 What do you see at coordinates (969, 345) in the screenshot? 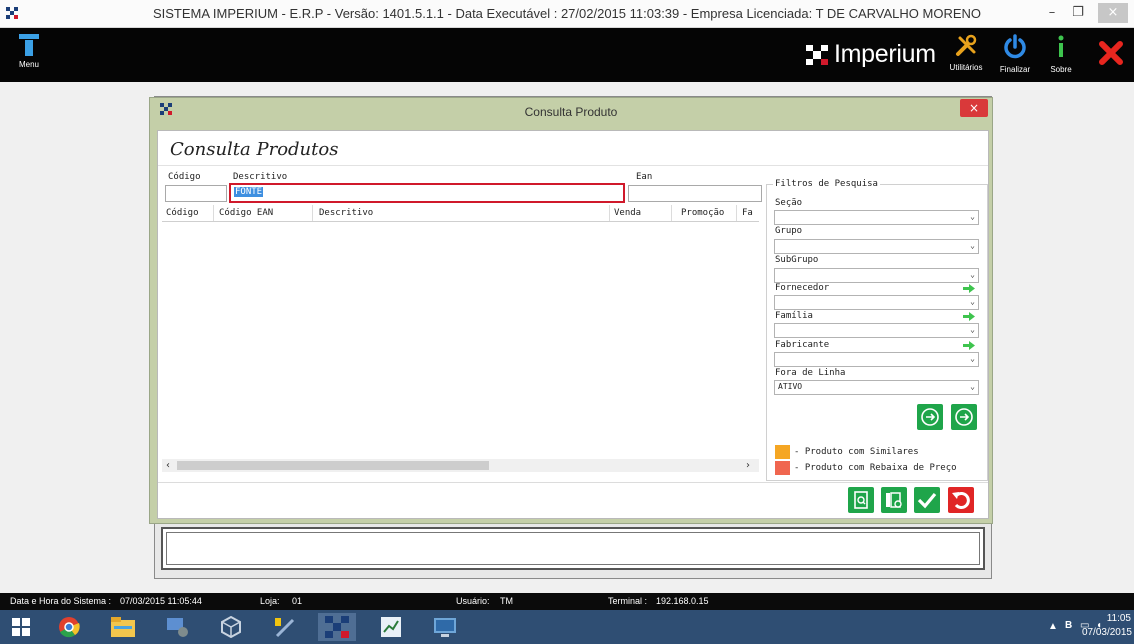
I see `fabricante-arrow-icon` at bounding box center [969, 345].